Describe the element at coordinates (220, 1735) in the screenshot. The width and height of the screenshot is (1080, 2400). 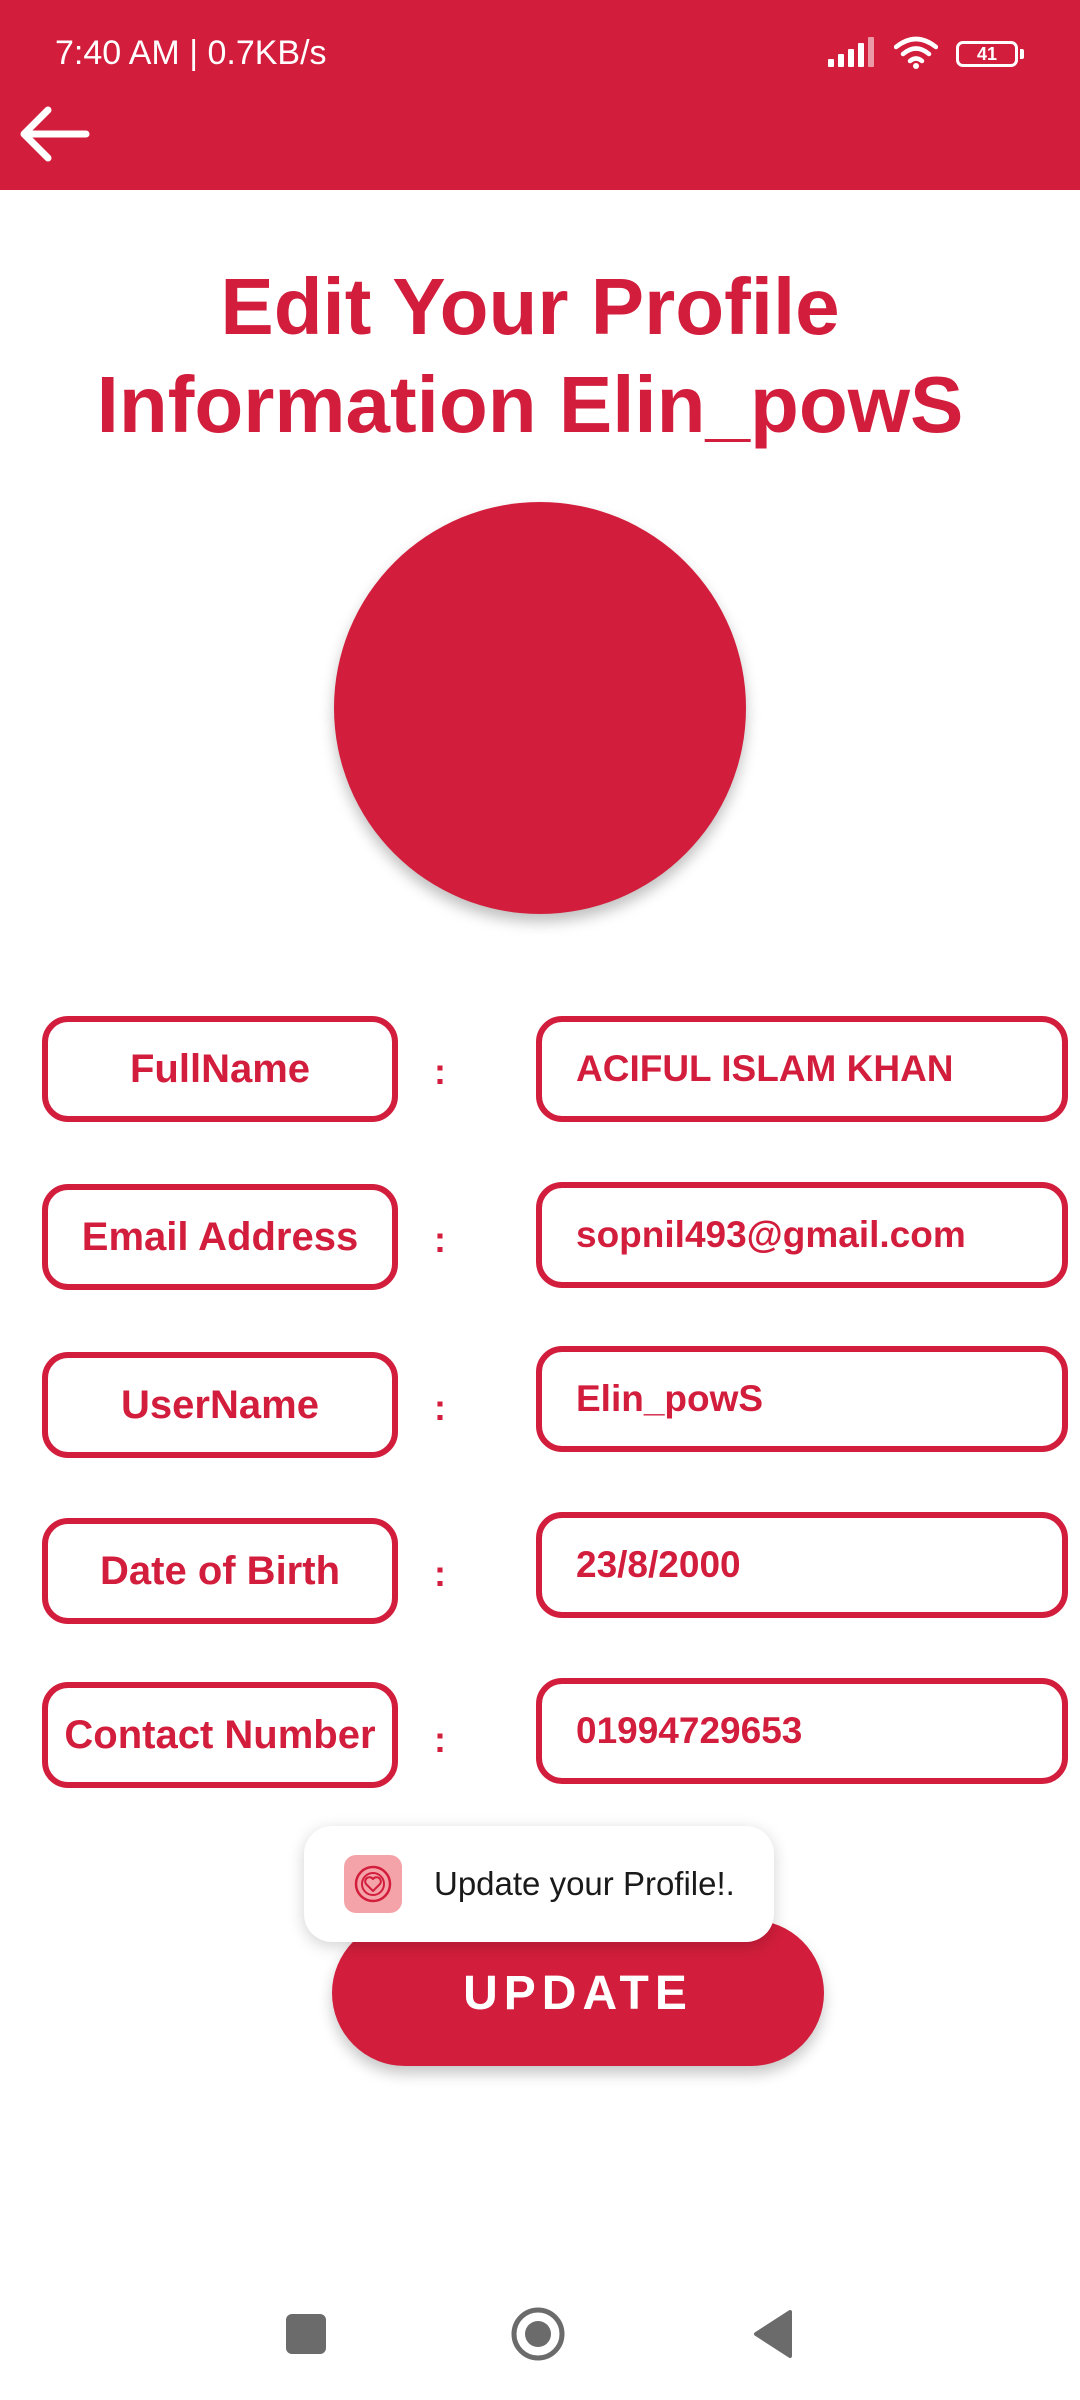
I see `contact-label: Contact Number` at that location.